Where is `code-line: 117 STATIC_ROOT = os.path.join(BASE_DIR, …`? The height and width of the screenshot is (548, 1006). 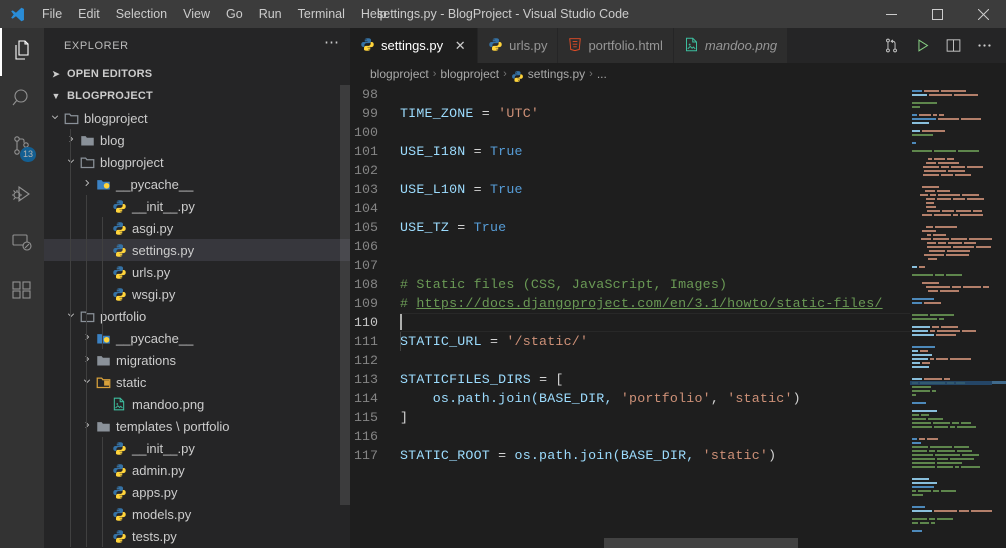 code-line: 117 STATIC_ROOT = os.path.join(BASE_DIR, … is located at coordinates (678, 455).